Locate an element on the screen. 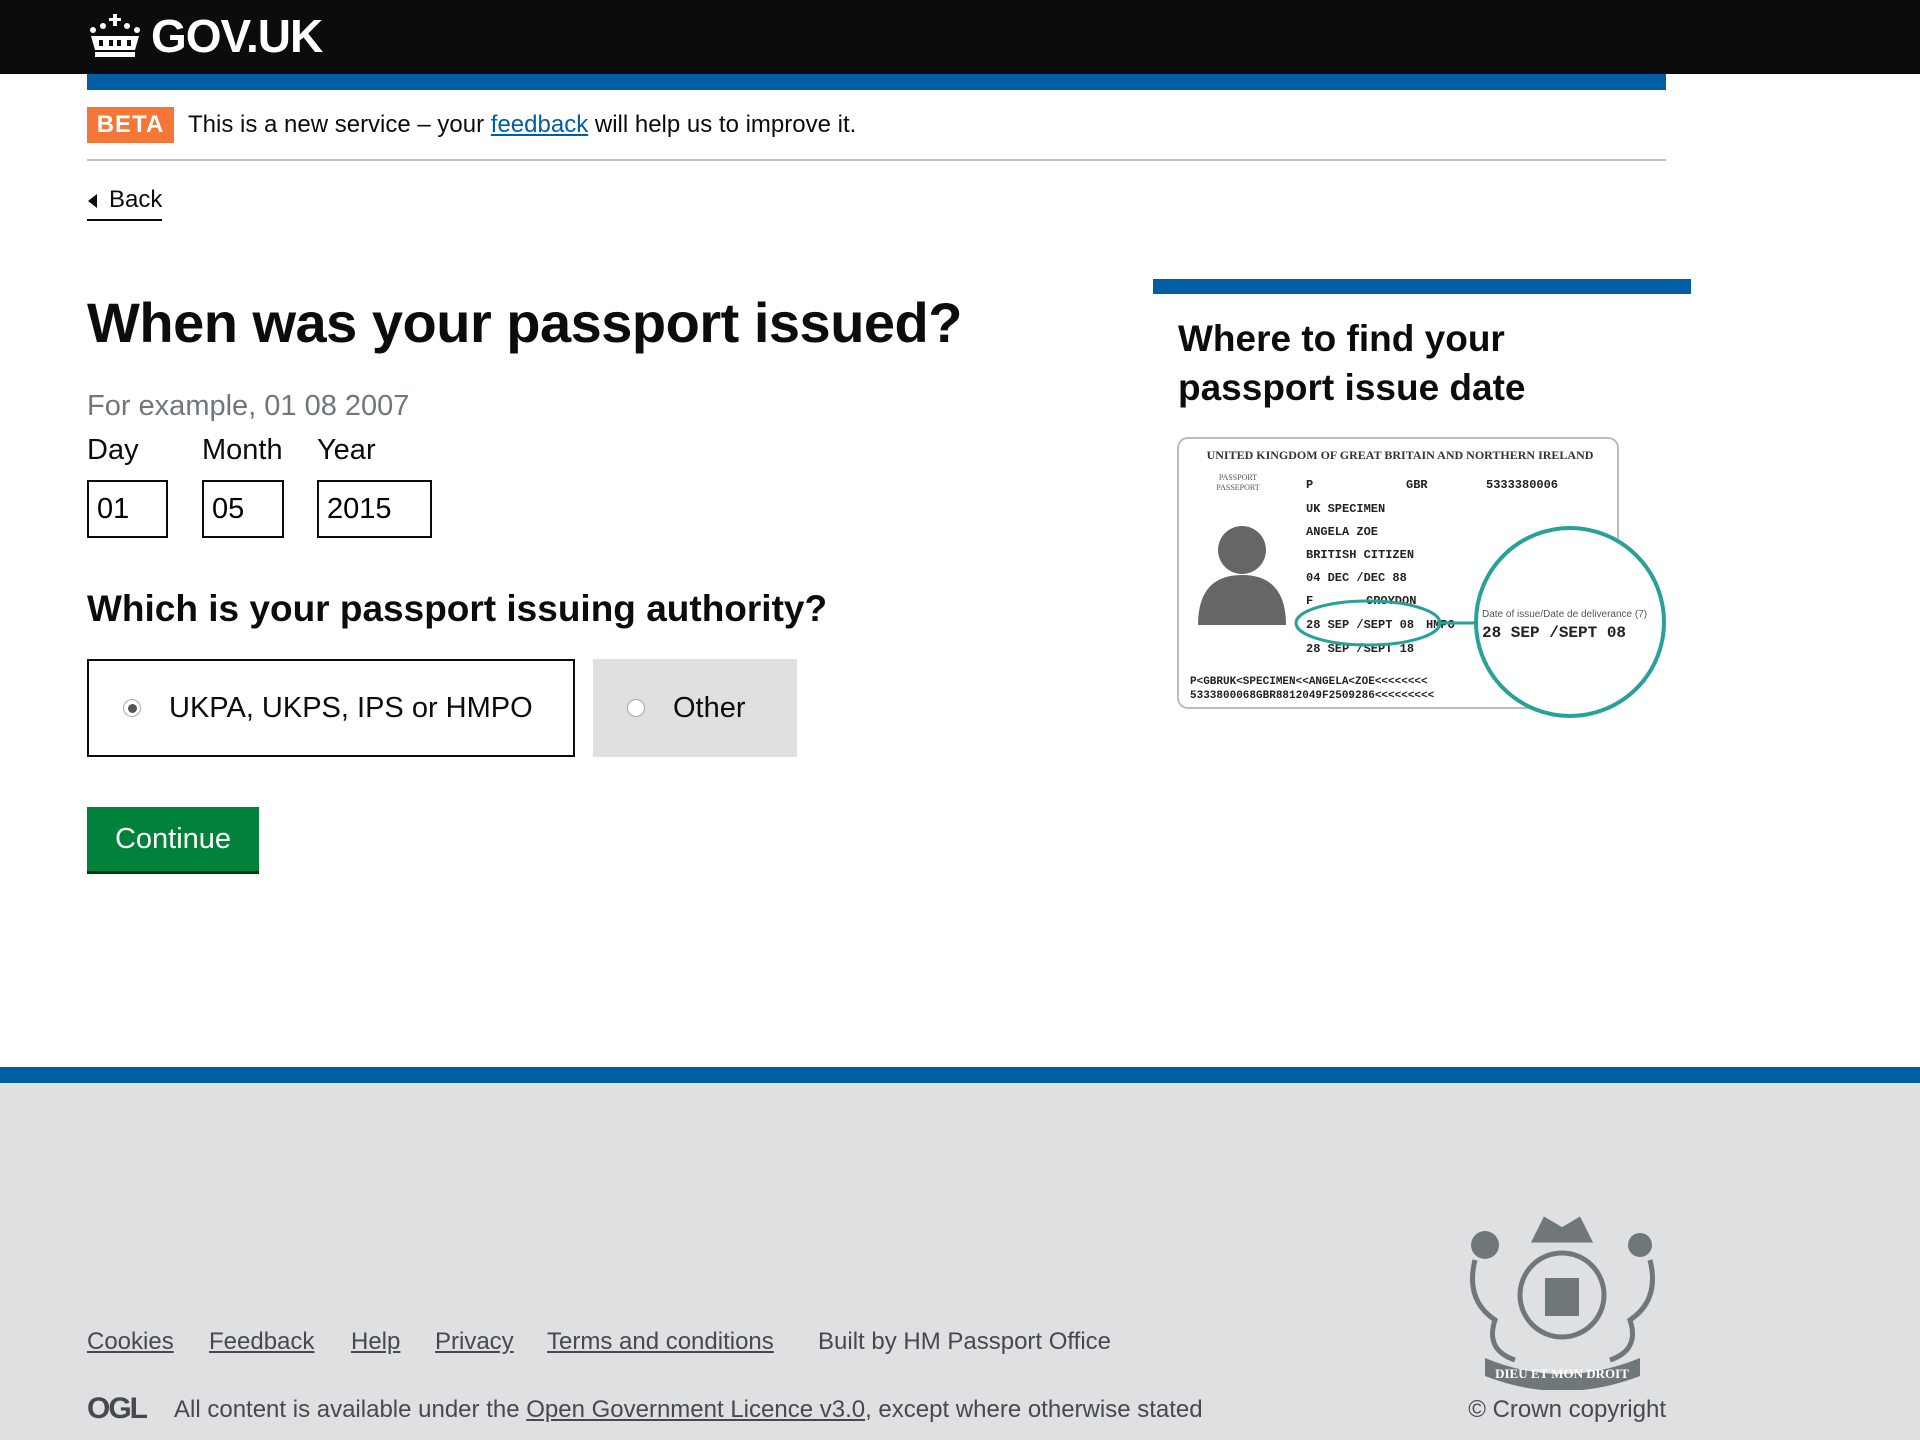 Image resolution: width=1920 pixels, height=1440 pixels. banner-text-after: will help us to improve it. is located at coordinates (722, 124).